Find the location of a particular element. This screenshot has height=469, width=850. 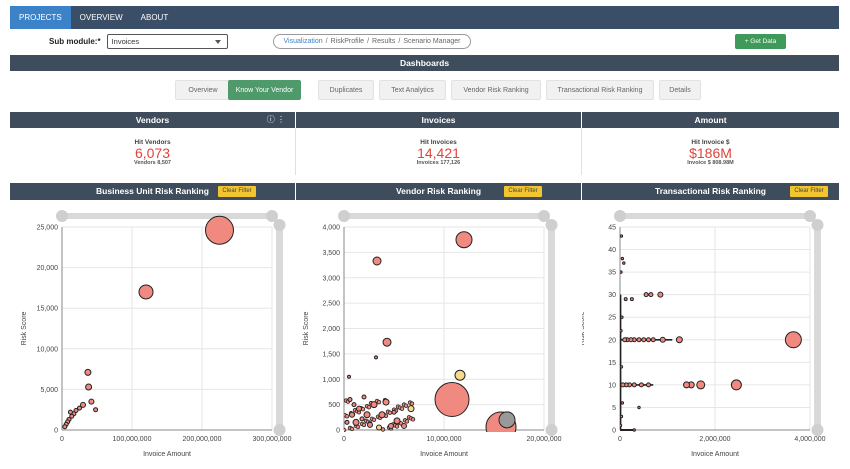

submodule-value: Invoices is located at coordinates (125, 41).